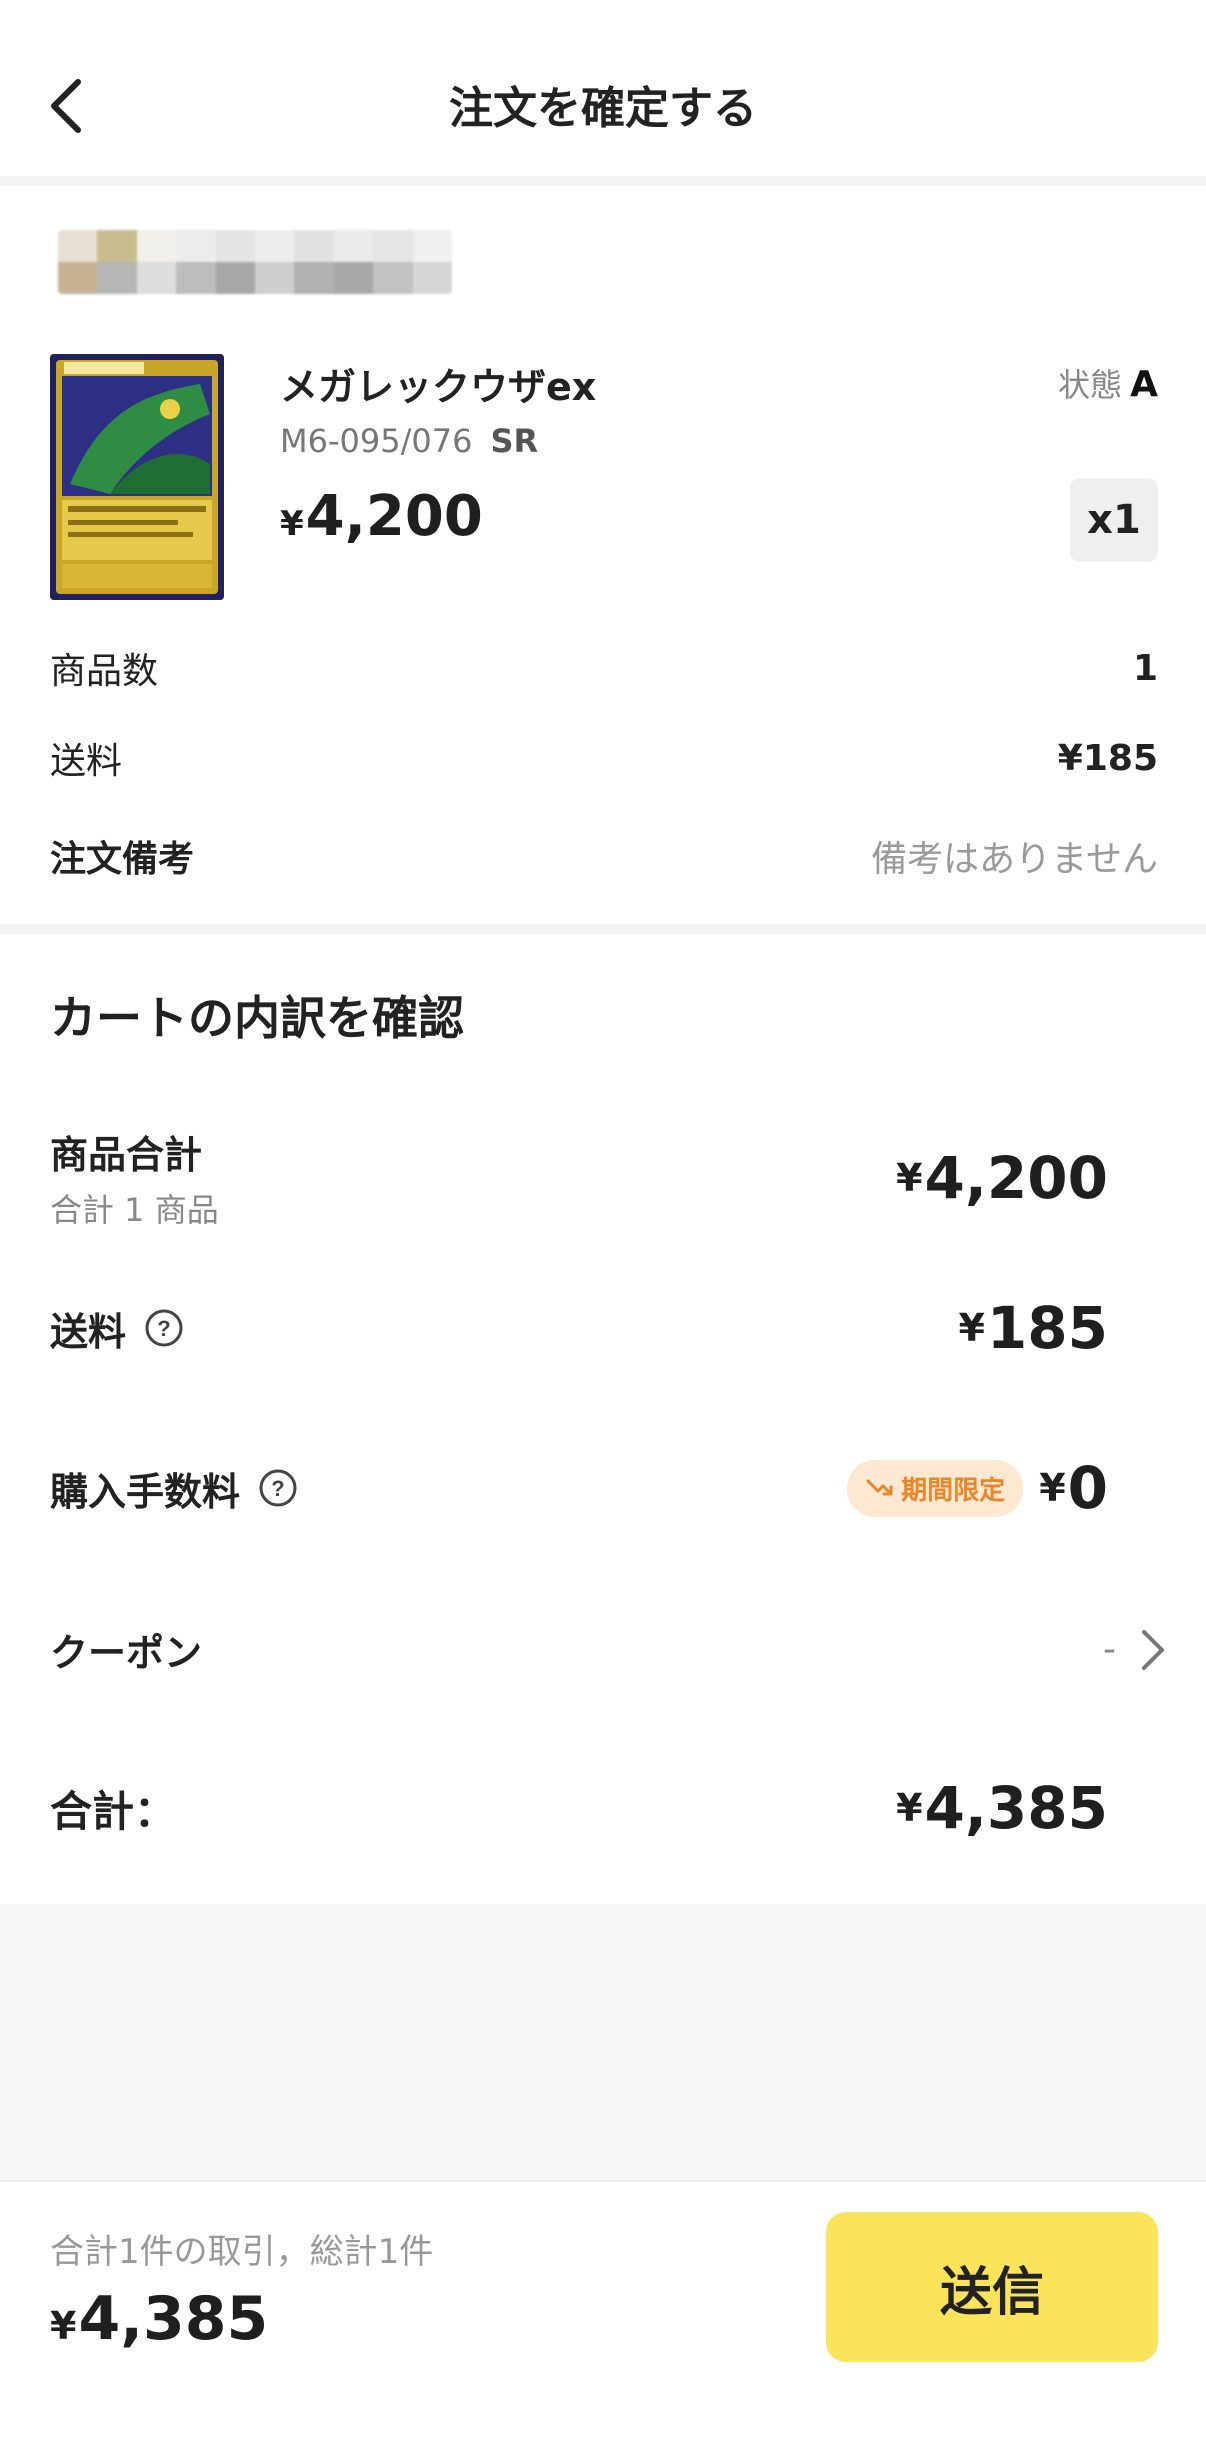 This screenshot has height=2440, width=1206. I want to click on purchase-fee-label-group: 購入手数料 ?, so click(174, 1488).